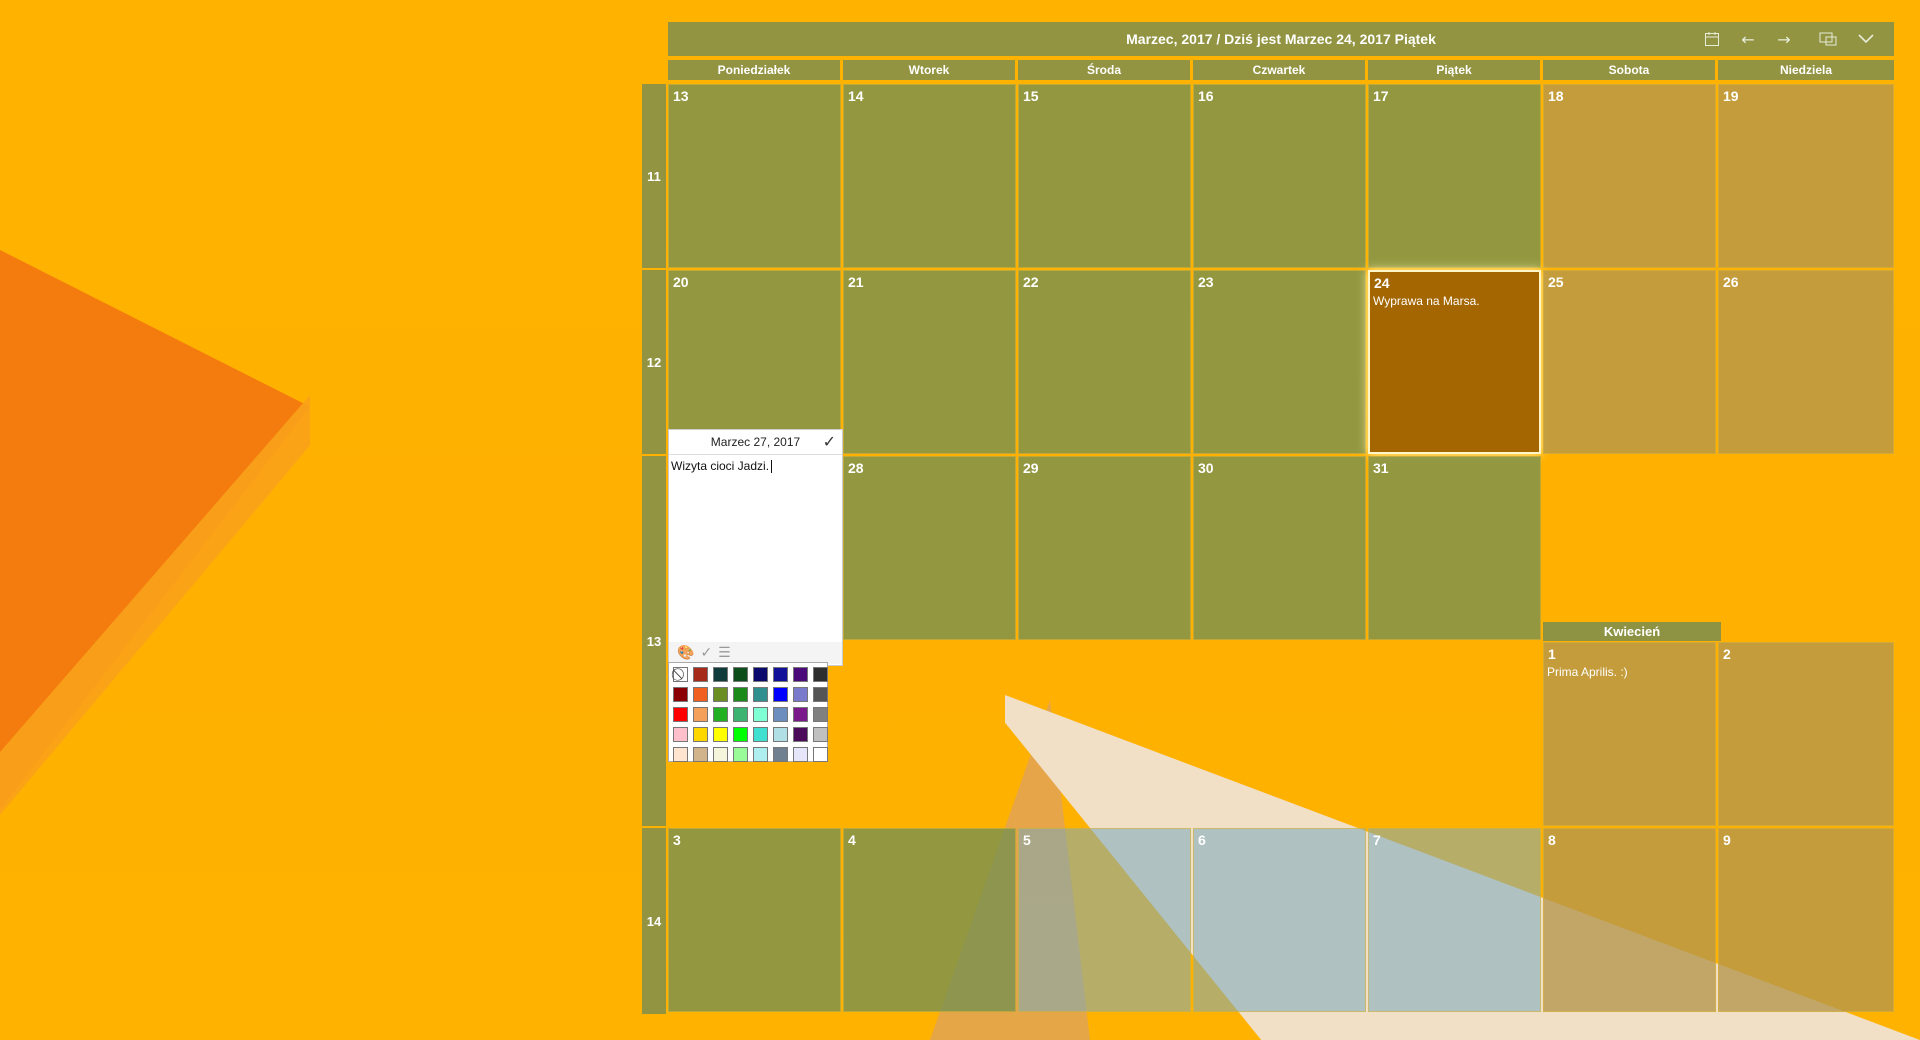  What do you see at coordinates (856, 96) in the screenshot?
I see `day-number: 14` at bounding box center [856, 96].